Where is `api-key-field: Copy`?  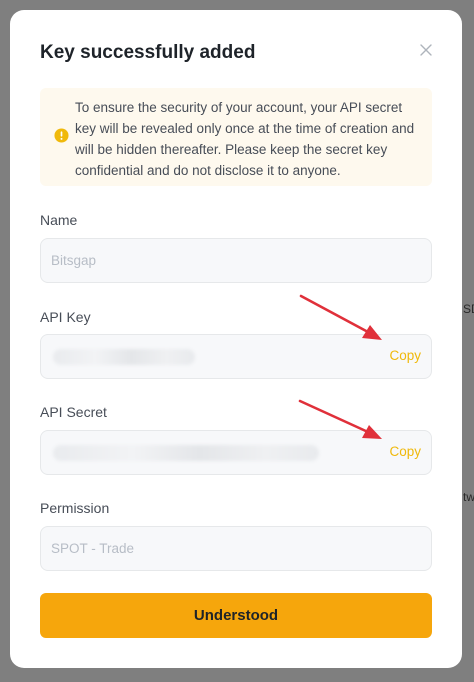 api-key-field: Copy is located at coordinates (236, 356).